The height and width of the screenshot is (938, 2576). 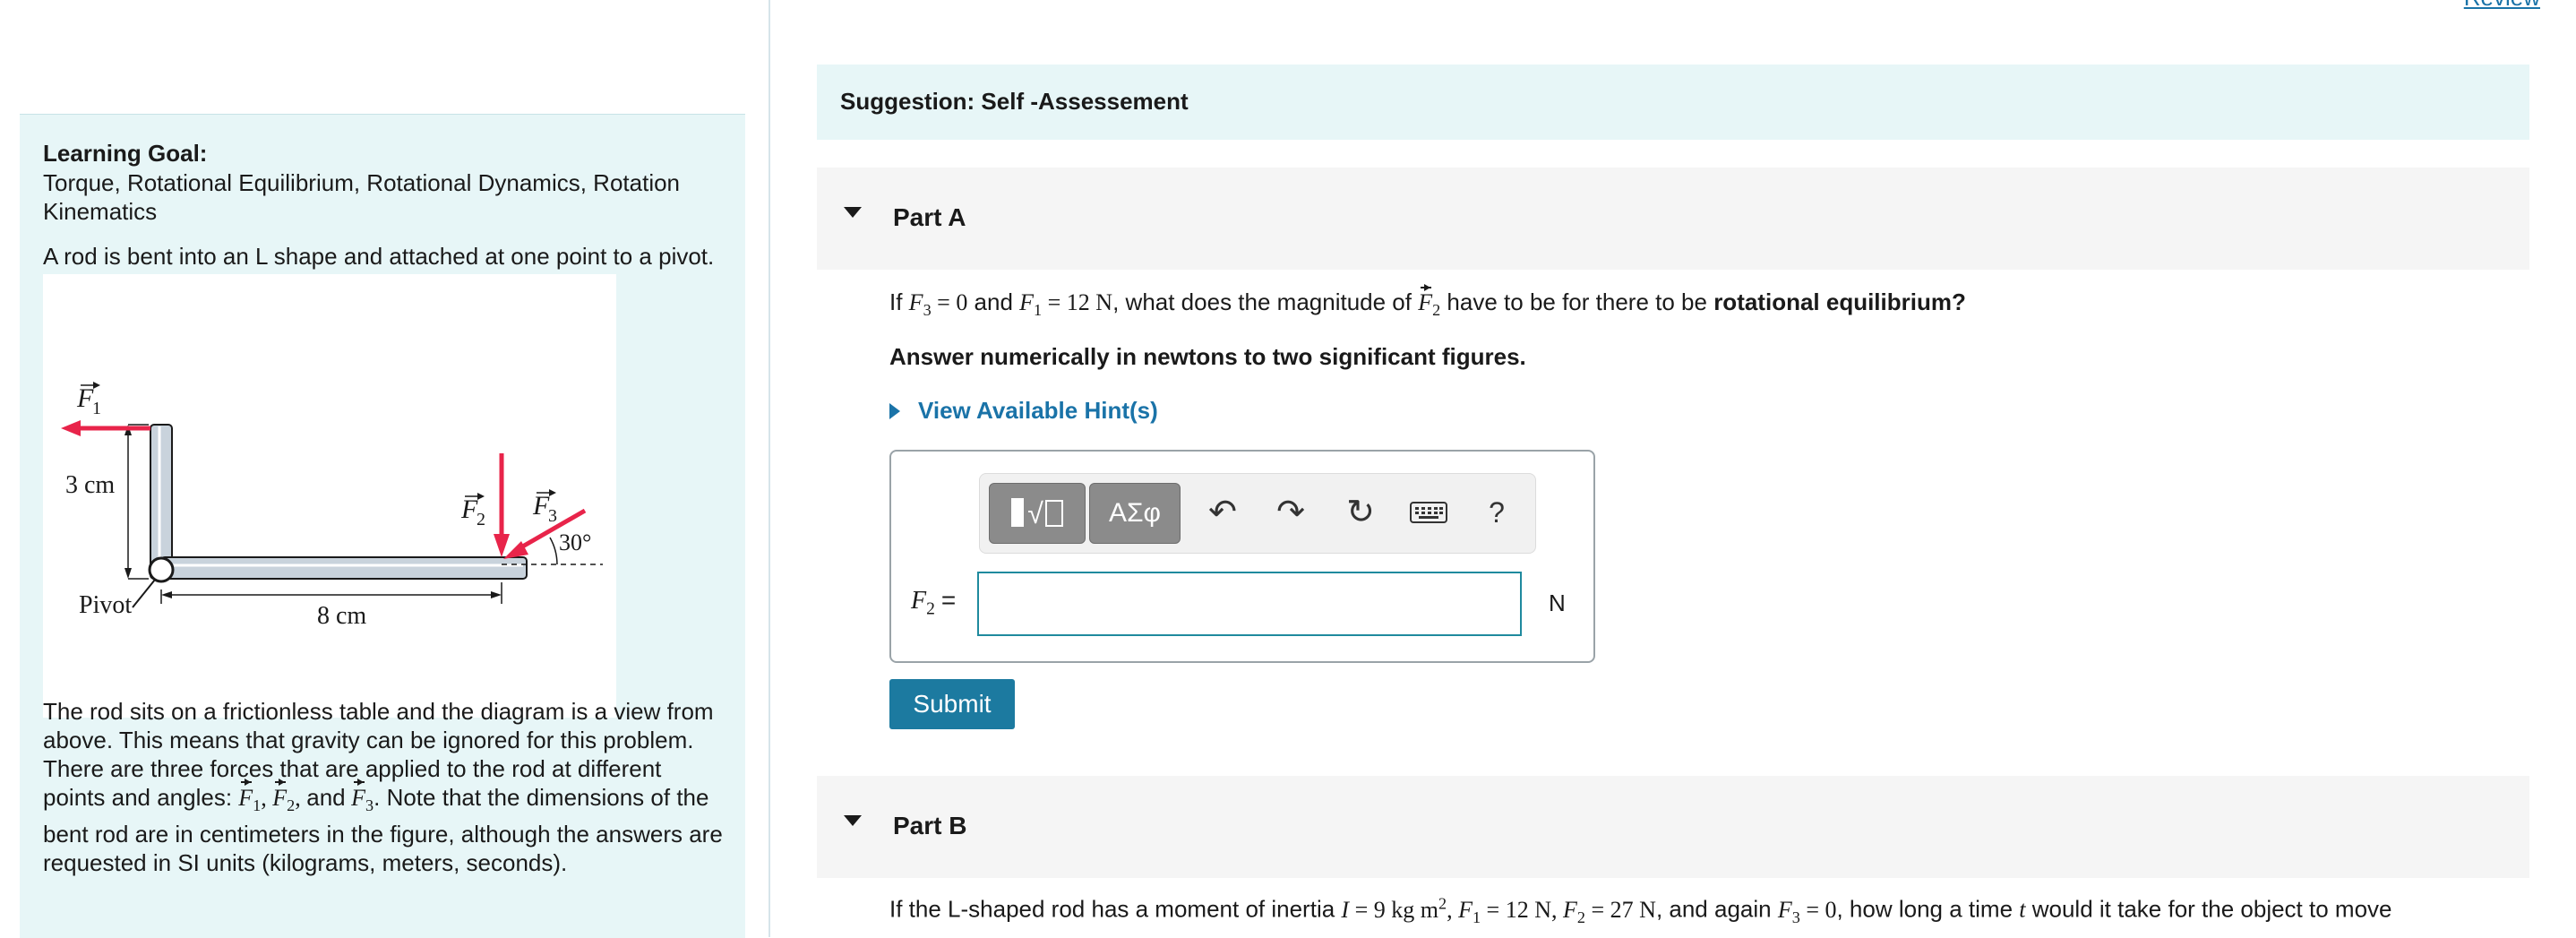 What do you see at coordinates (1222, 512) in the screenshot?
I see `undo-icon: ↶` at bounding box center [1222, 512].